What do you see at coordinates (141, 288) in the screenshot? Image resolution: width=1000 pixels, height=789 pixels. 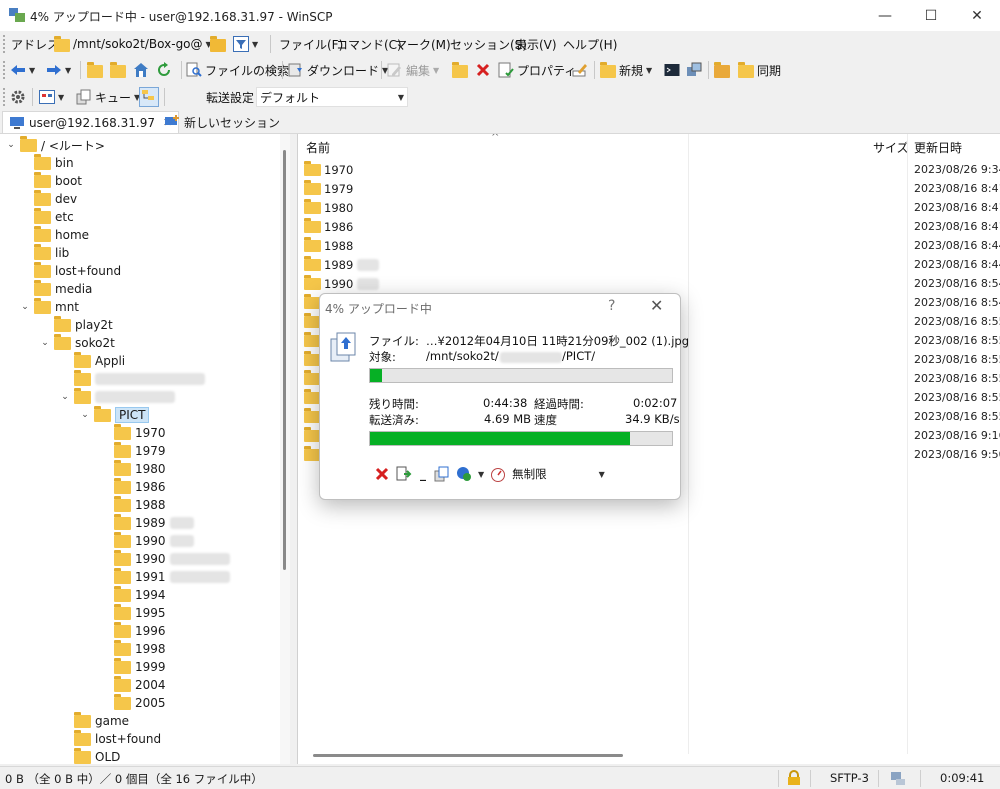 I see `tree-node-media: media` at bounding box center [141, 288].